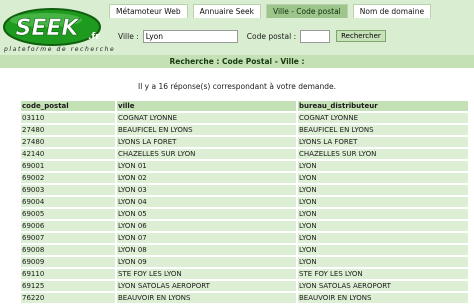 The image size is (474, 305). What do you see at coordinates (205, 118) in the screenshot?
I see `cell-ville: COGNAT LYONNE` at bounding box center [205, 118].